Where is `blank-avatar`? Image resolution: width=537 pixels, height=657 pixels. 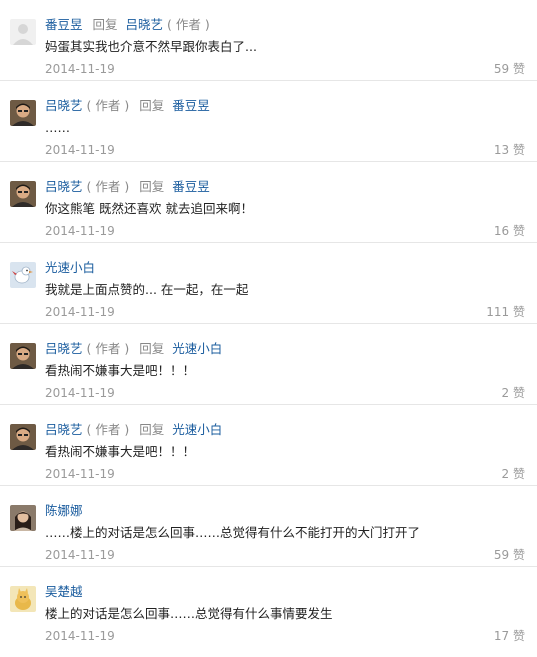 blank-avatar is located at coordinates (23, 32).